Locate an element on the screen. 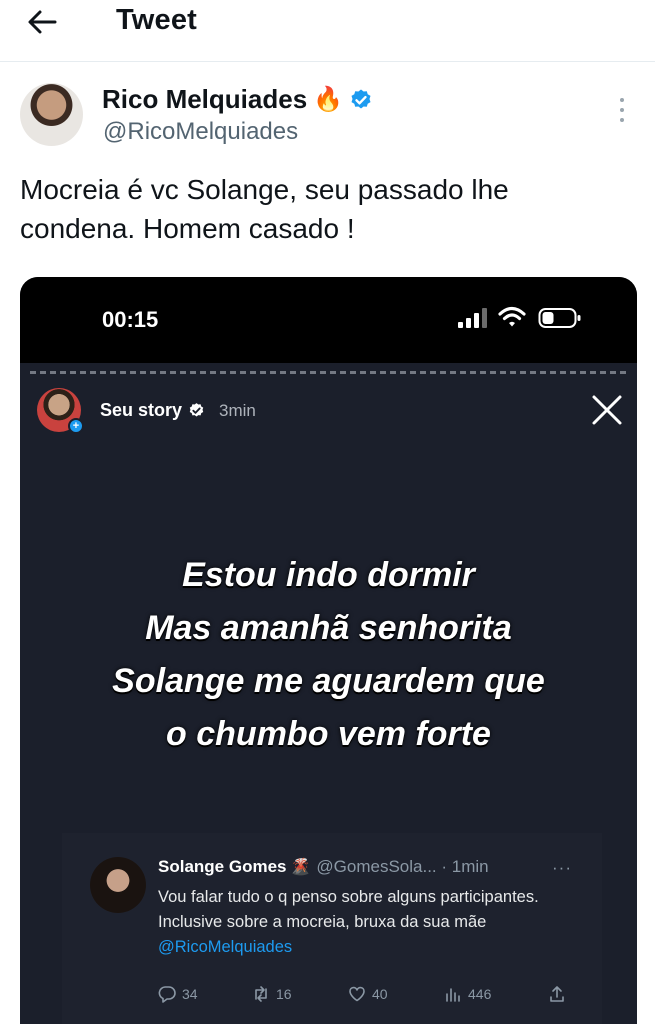 The height and width of the screenshot is (1024, 655). volcano-emoji: 🌋 is located at coordinates (300, 867).